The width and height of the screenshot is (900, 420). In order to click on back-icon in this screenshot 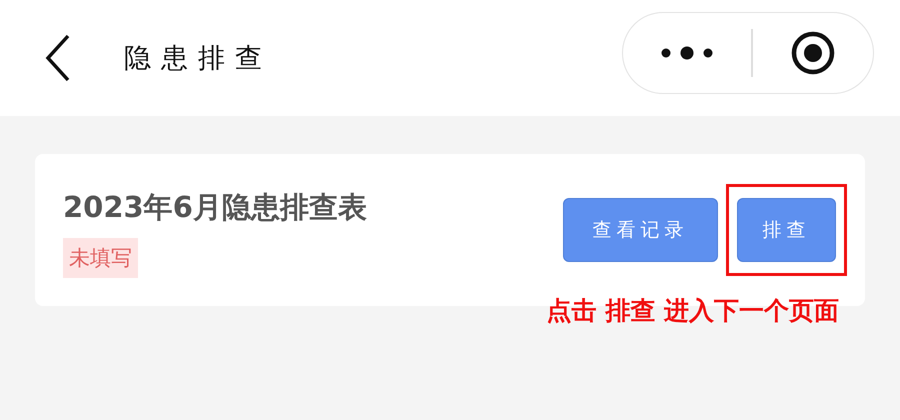, I will do `click(58, 58)`.